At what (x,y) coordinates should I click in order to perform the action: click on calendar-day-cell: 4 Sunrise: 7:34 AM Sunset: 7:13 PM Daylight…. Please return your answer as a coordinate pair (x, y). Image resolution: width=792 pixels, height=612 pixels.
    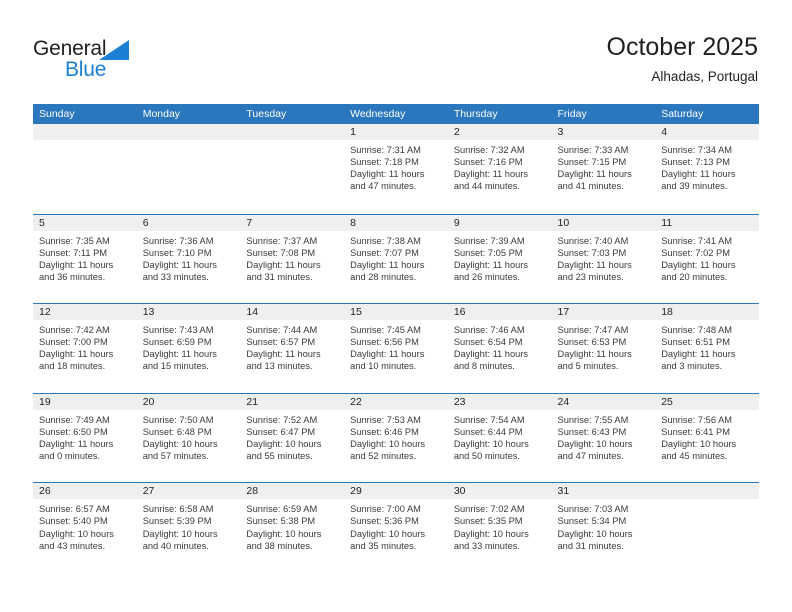
    Looking at the image, I should click on (707, 168).